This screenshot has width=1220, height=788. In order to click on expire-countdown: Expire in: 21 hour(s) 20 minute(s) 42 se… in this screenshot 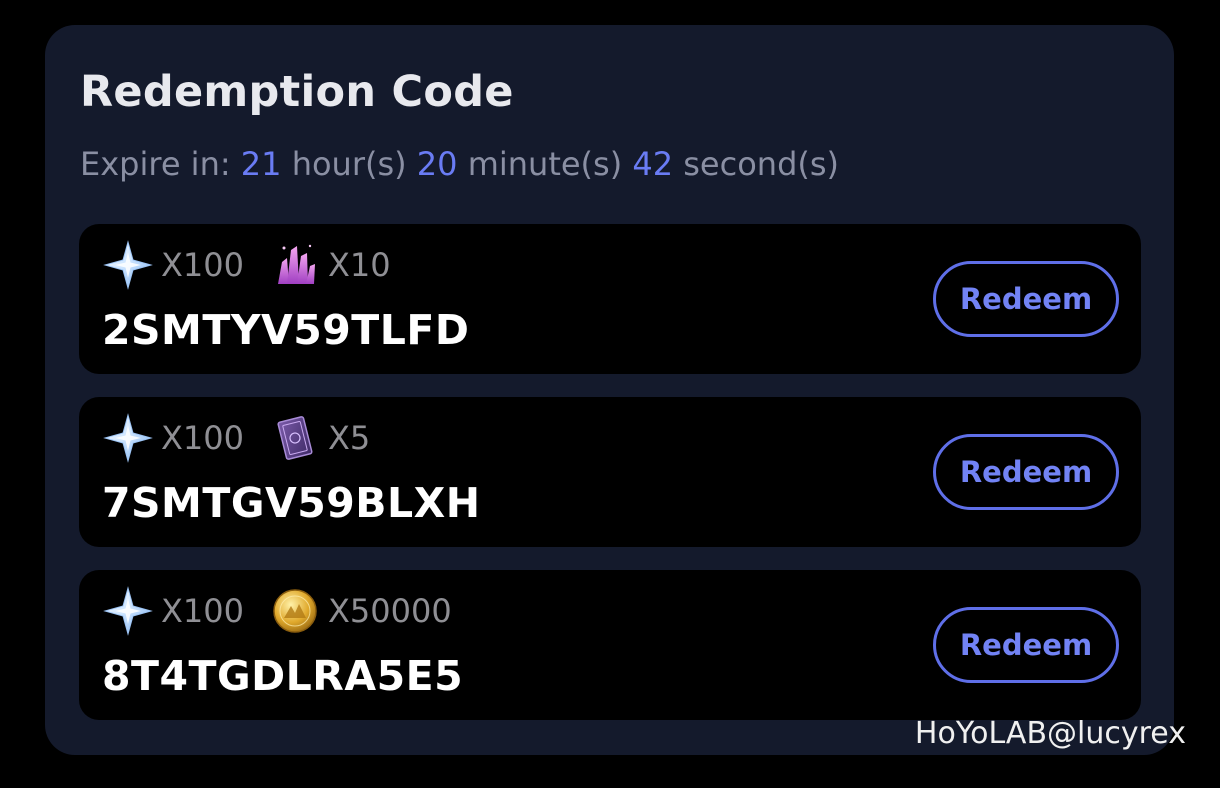, I will do `click(459, 164)`.